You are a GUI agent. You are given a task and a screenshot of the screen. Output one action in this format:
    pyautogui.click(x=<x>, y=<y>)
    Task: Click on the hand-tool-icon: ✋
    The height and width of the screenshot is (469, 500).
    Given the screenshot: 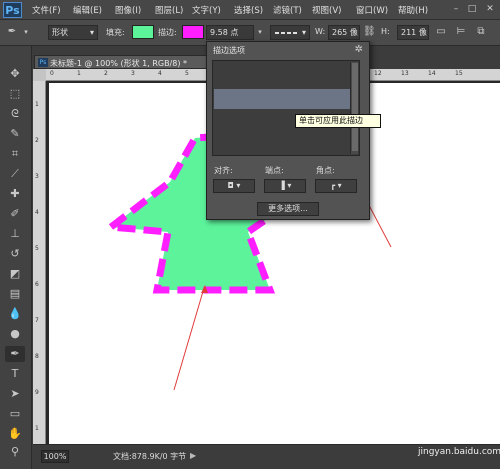 What is the action you would take?
    pyautogui.click(x=15, y=434)
    